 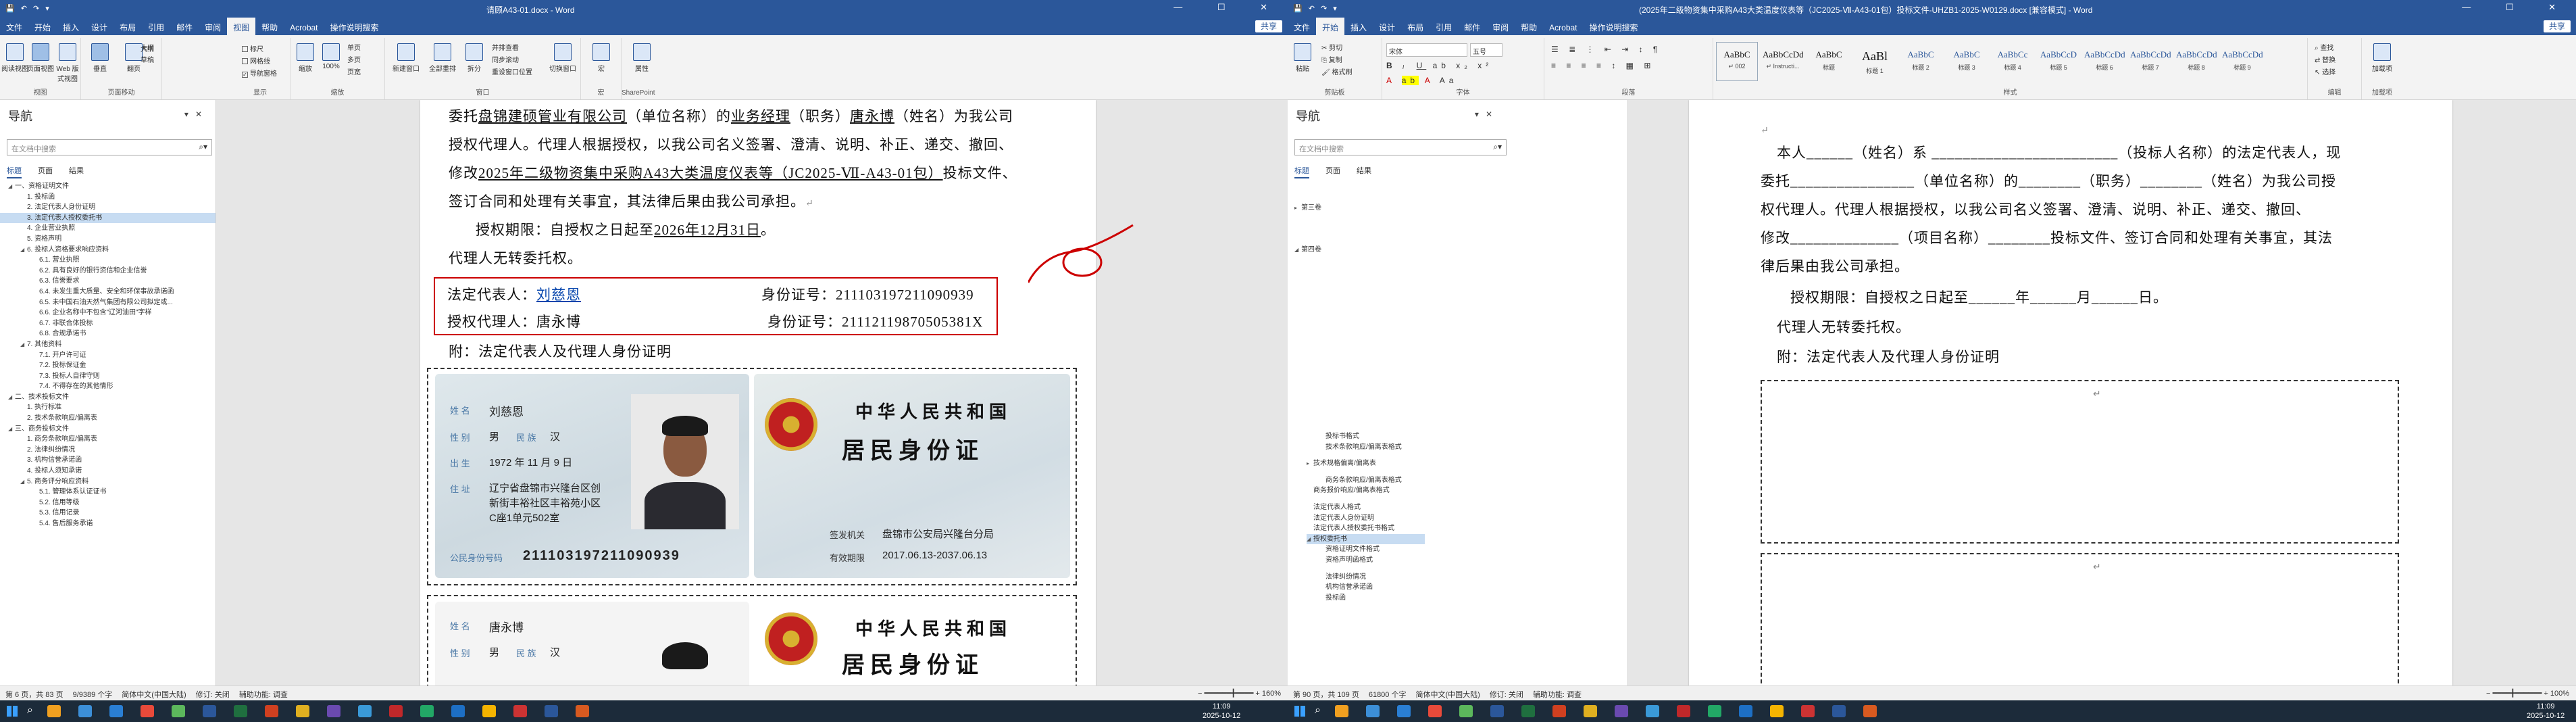 What do you see at coordinates (108, 344) in the screenshot?
I see `nav-heading-item: ◢ 7. 其他资料` at bounding box center [108, 344].